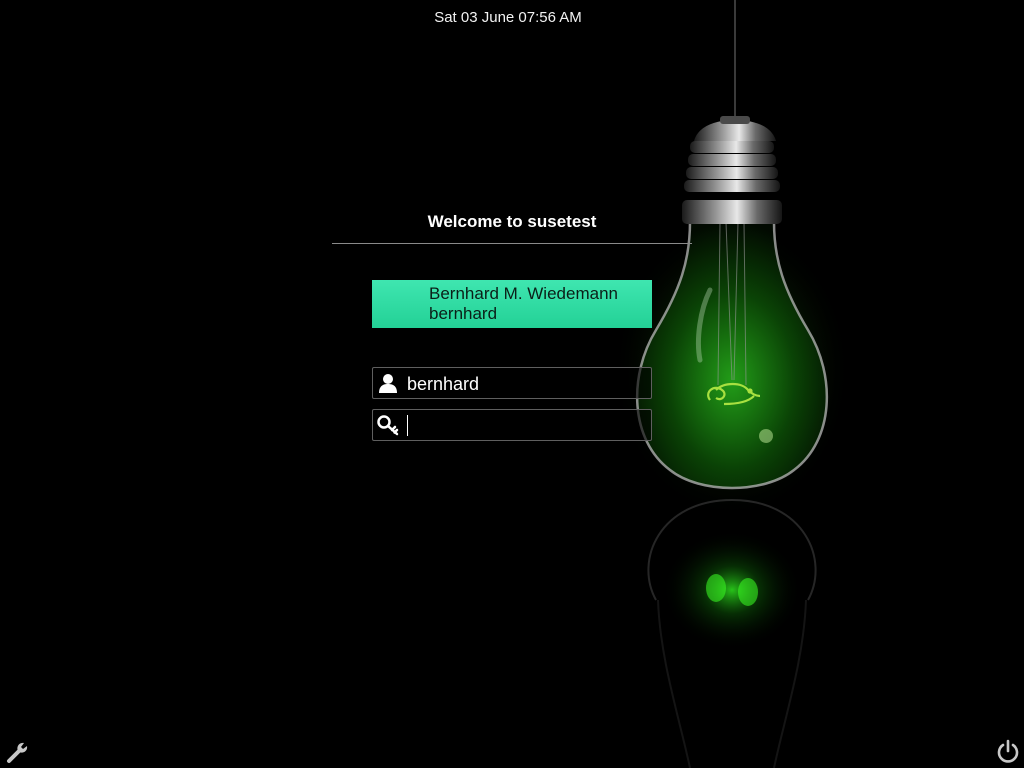  What do you see at coordinates (512, 304) in the screenshot?
I see `user-list-item-selected: Bernhard M. Wiedemann bernhard` at bounding box center [512, 304].